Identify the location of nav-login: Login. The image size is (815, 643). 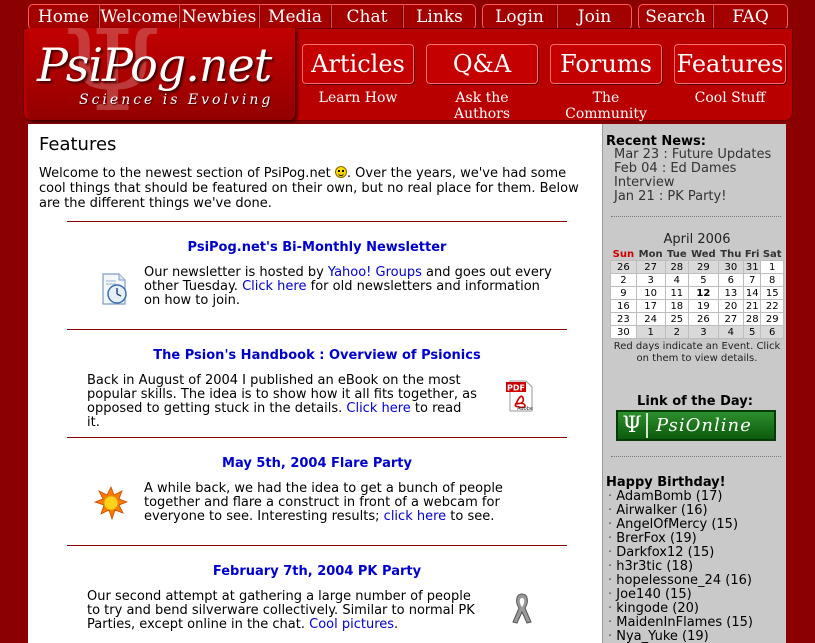
(520, 17).